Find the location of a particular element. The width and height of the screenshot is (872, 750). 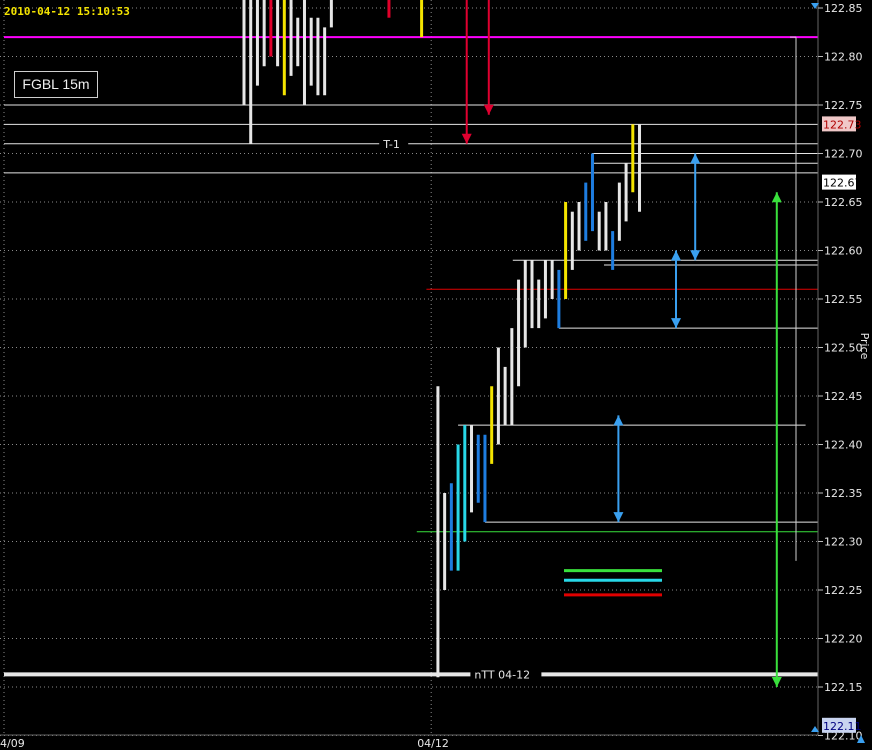

price-tick-label: 122.40 is located at coordinates (843, 445).